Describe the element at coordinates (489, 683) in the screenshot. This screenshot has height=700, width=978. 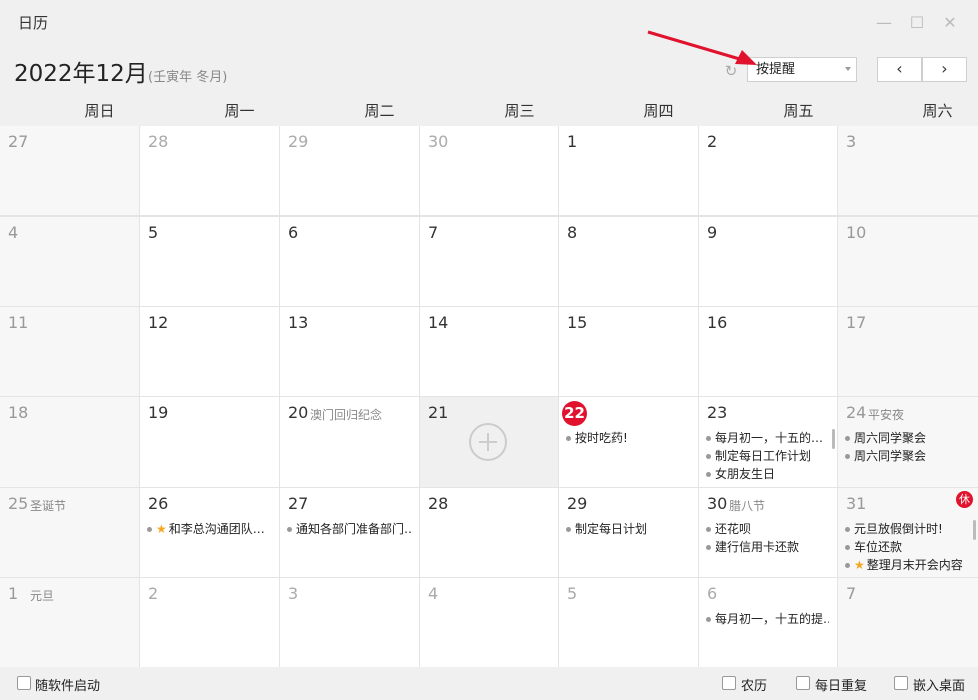
I see `footer-bar: 随软件启动 农历 每日重复 嵌入桌面` at that location.